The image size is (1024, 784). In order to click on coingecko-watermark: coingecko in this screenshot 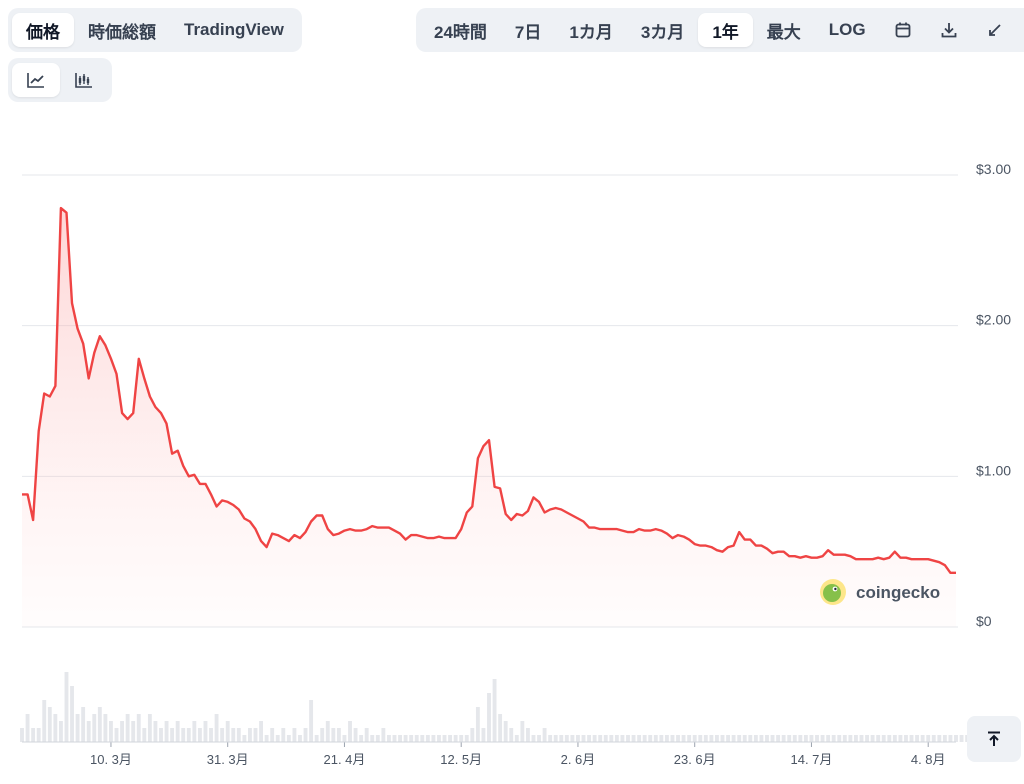, I will do `click(880, 592)`.